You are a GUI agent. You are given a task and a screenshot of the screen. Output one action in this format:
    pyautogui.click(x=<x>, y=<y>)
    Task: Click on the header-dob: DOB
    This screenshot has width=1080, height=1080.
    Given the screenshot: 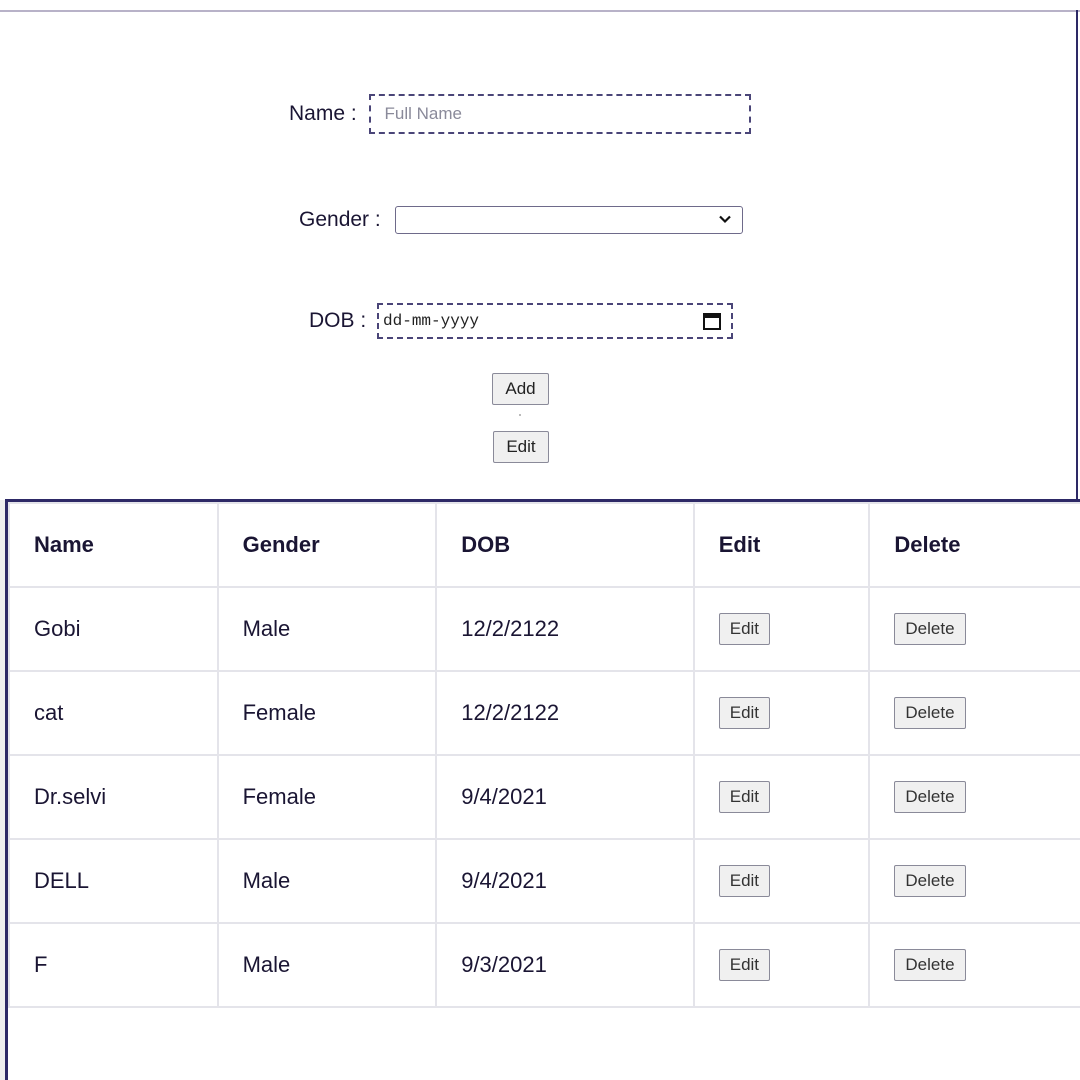 What is the action you would take?
    pyautogui.click(x=565, y=545)
    